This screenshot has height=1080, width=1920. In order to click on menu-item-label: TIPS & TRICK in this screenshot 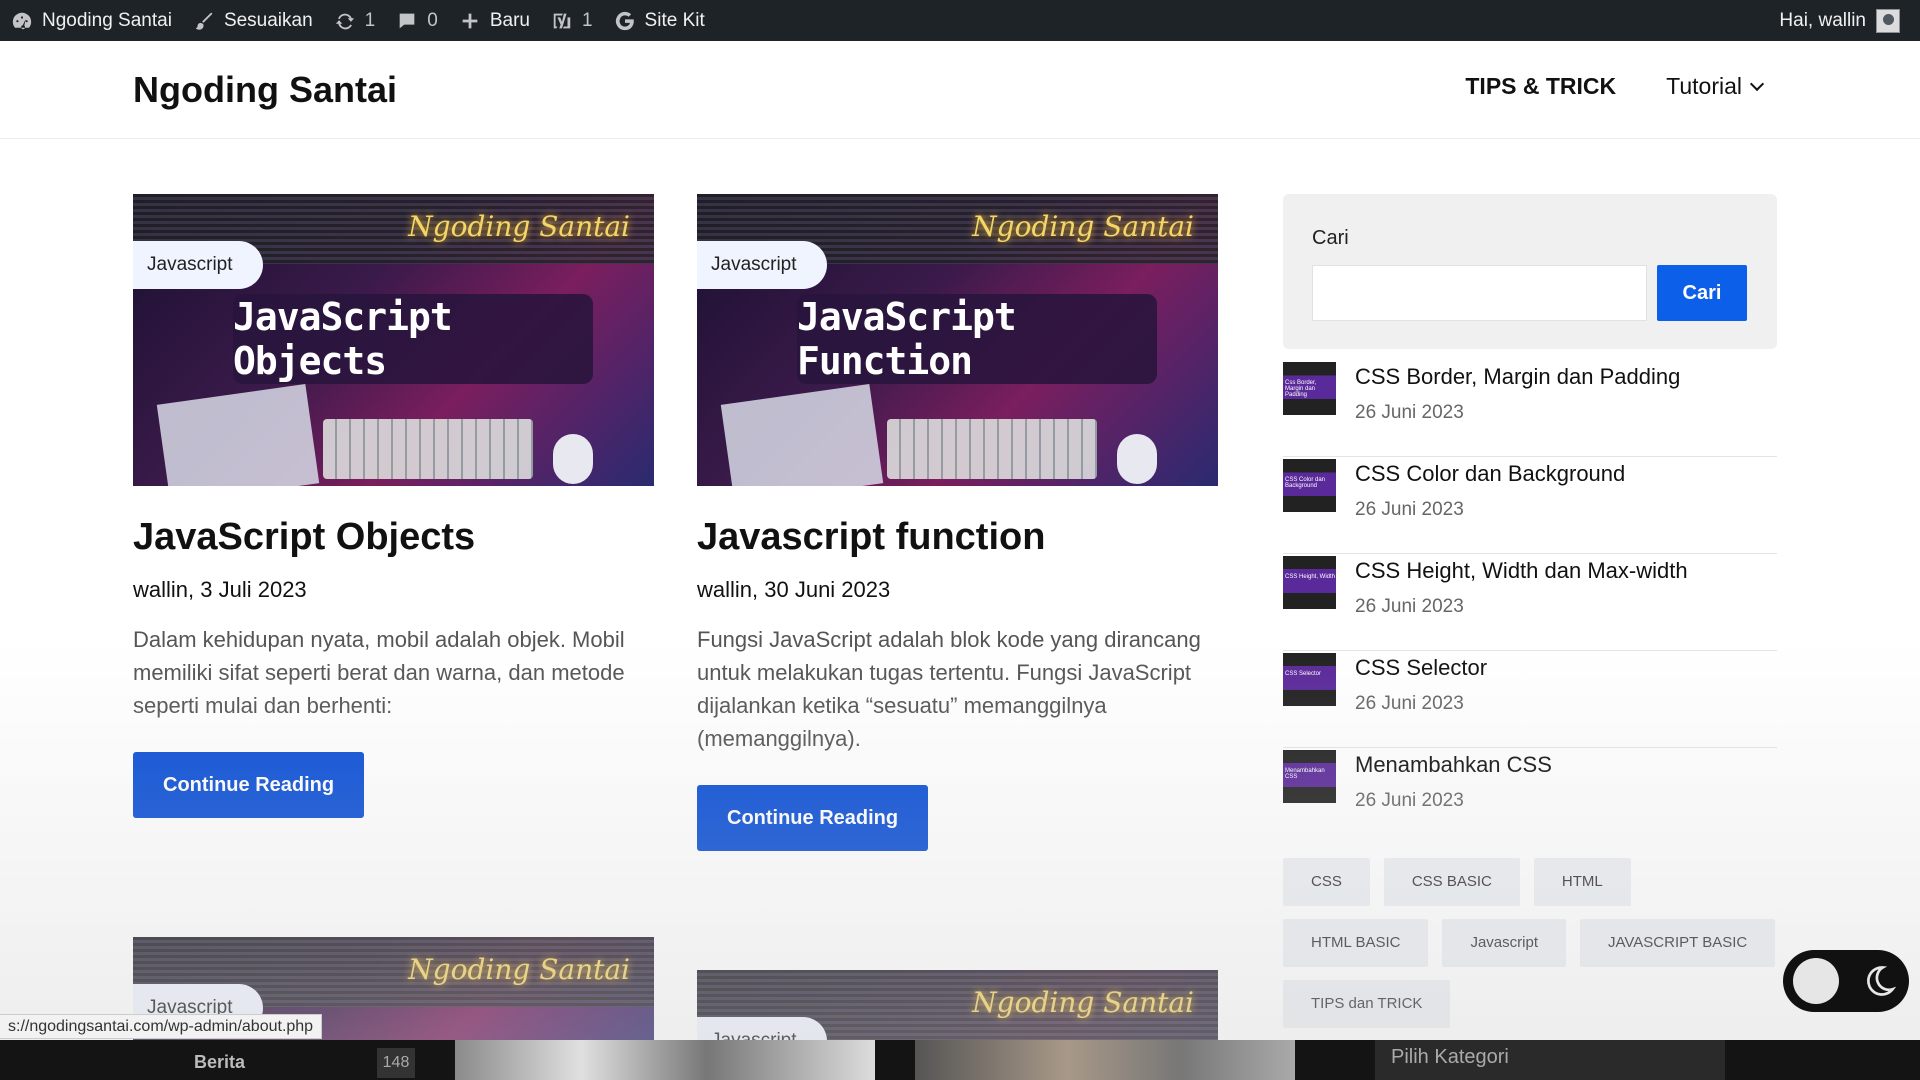, I will do `click(1541, 86)`.